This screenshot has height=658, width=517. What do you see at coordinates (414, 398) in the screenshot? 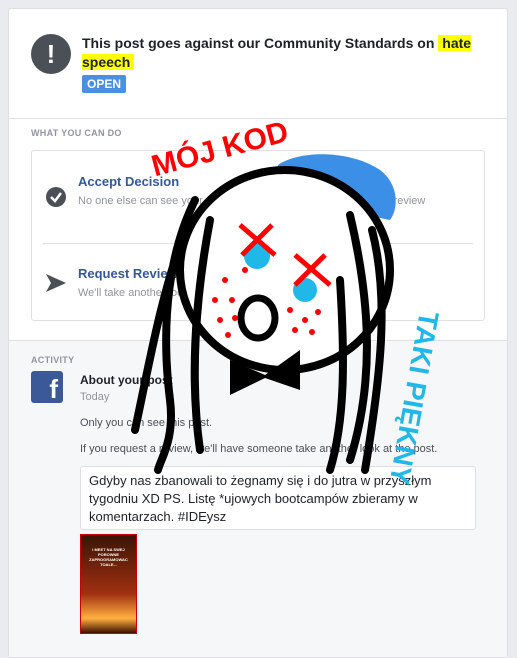
I see `doodle-text-side: TAKI PIĘKNY` at bounding box center [414, 398].